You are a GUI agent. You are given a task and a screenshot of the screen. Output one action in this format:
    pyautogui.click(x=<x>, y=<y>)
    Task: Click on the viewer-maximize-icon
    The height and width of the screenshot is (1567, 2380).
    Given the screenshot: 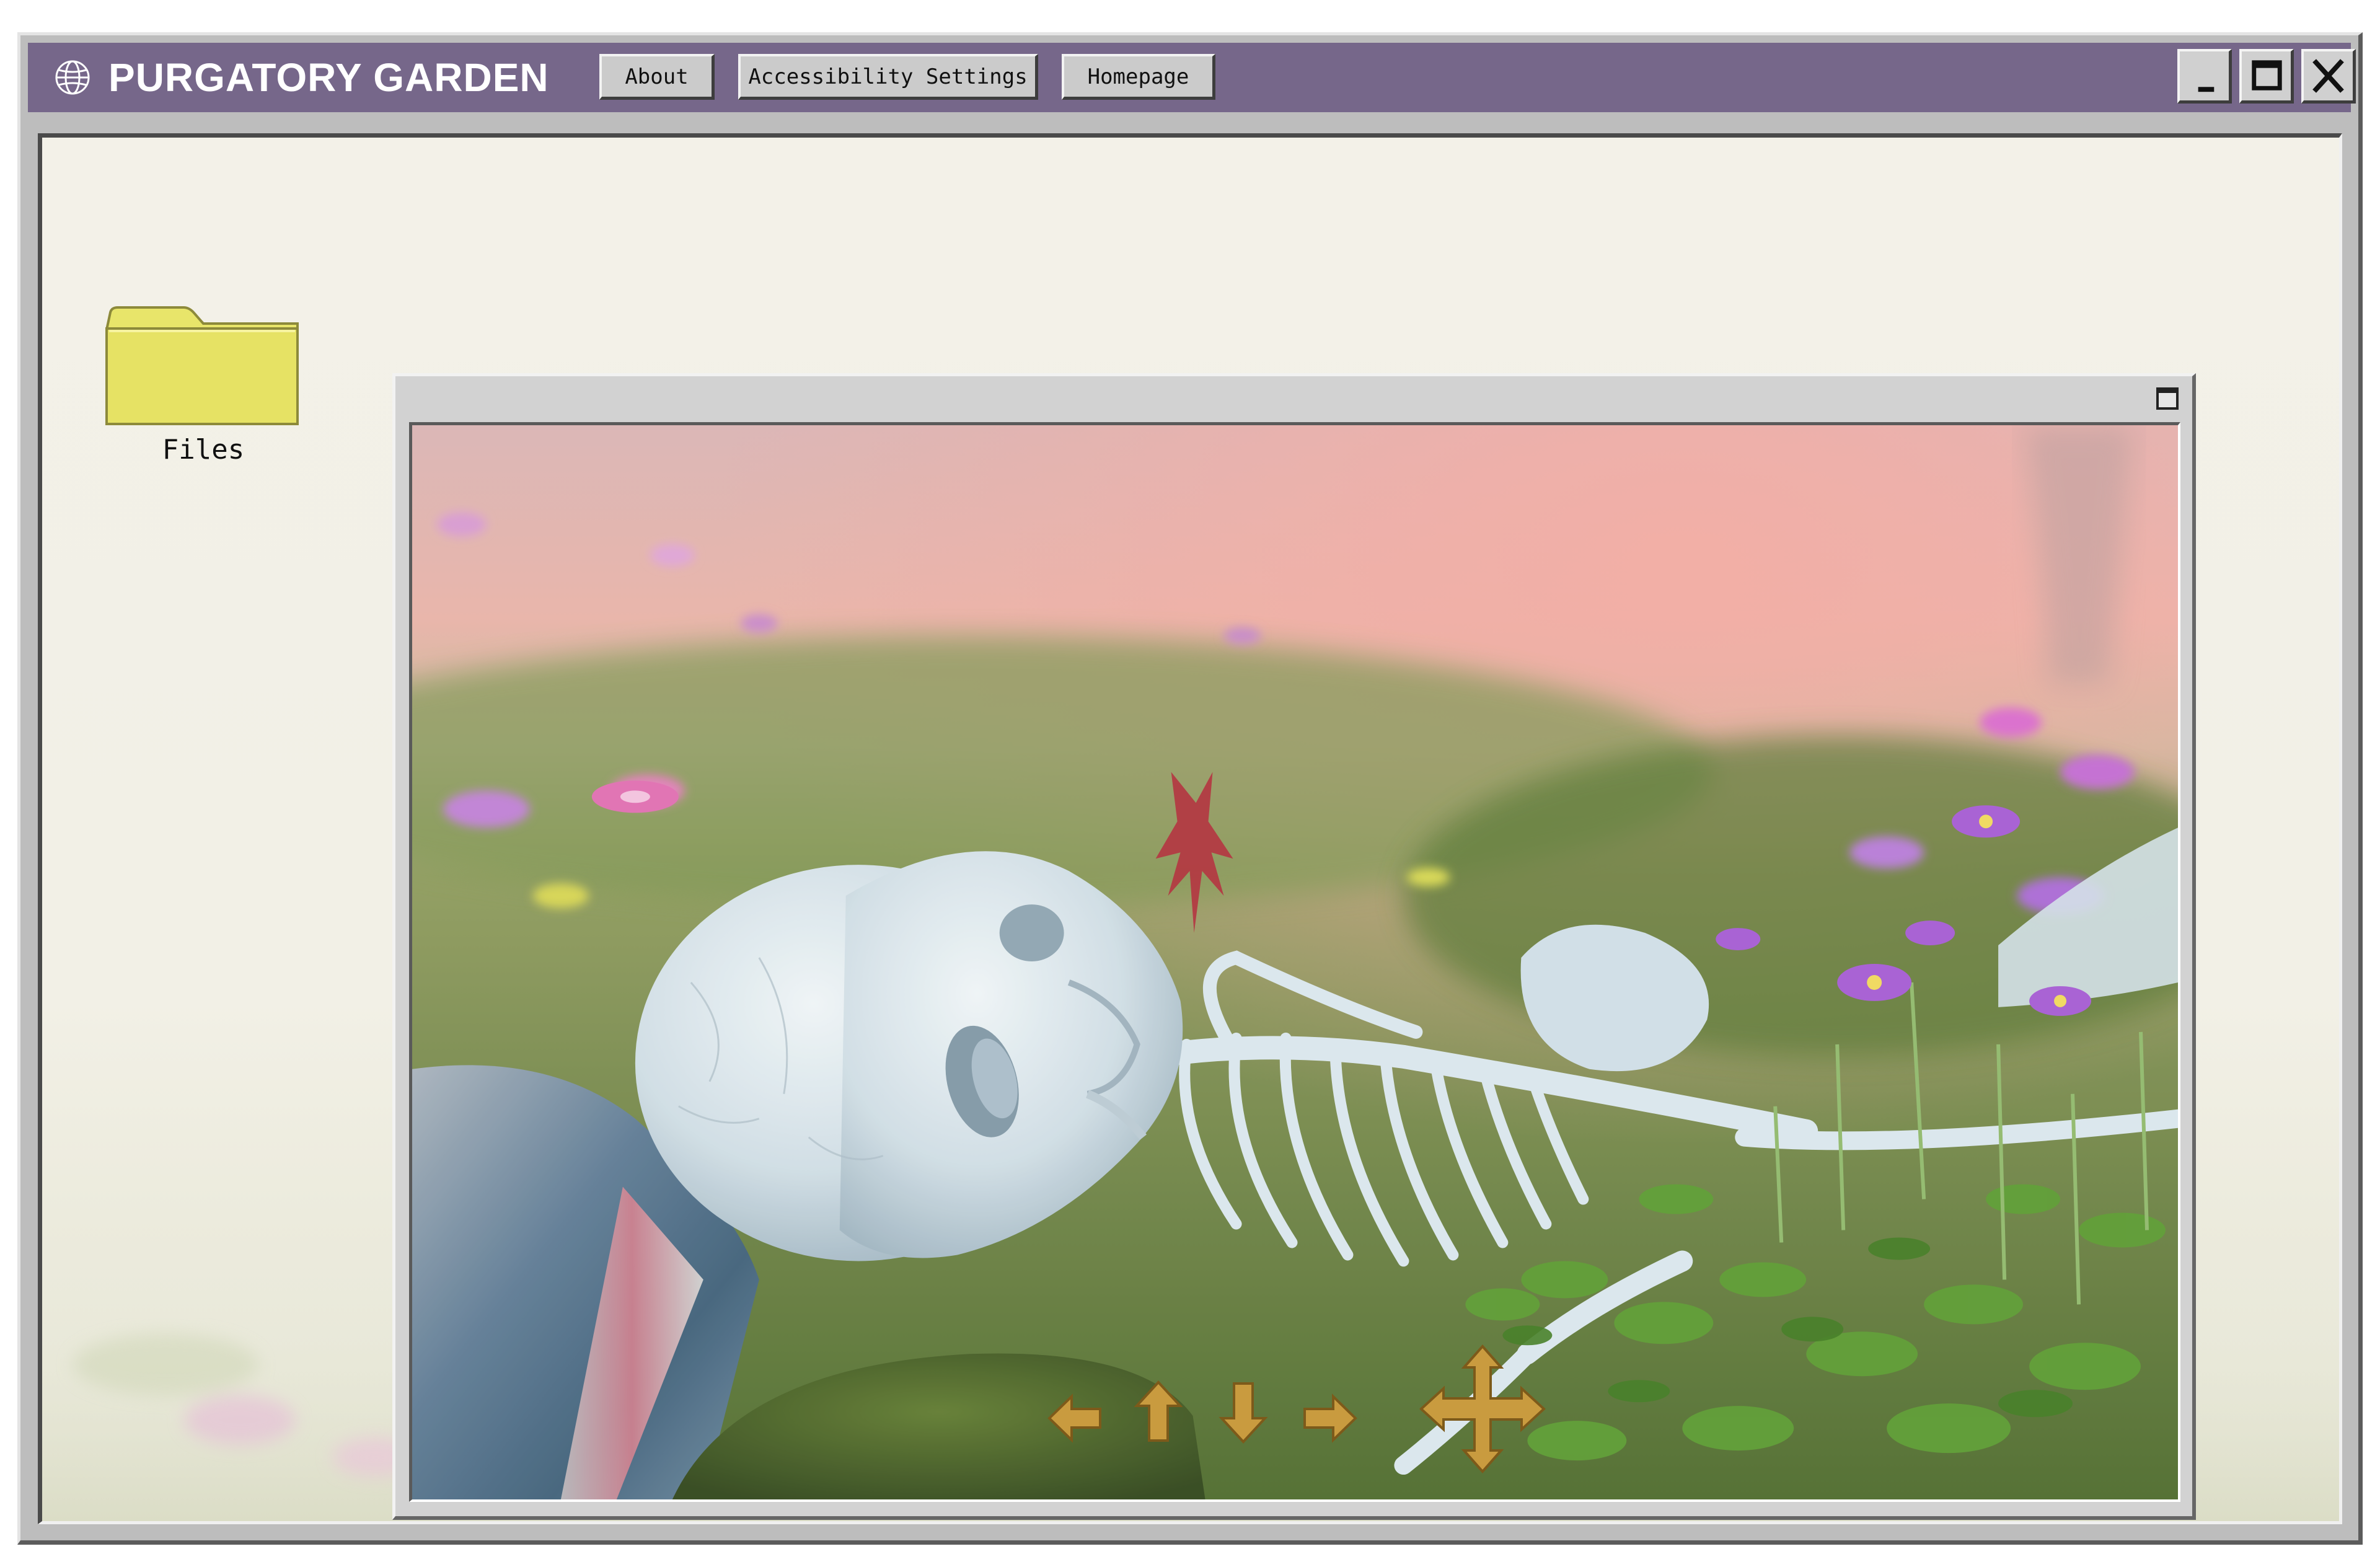 What is the action you would take?
    pyautogui.click(x=2167, y=398)
    